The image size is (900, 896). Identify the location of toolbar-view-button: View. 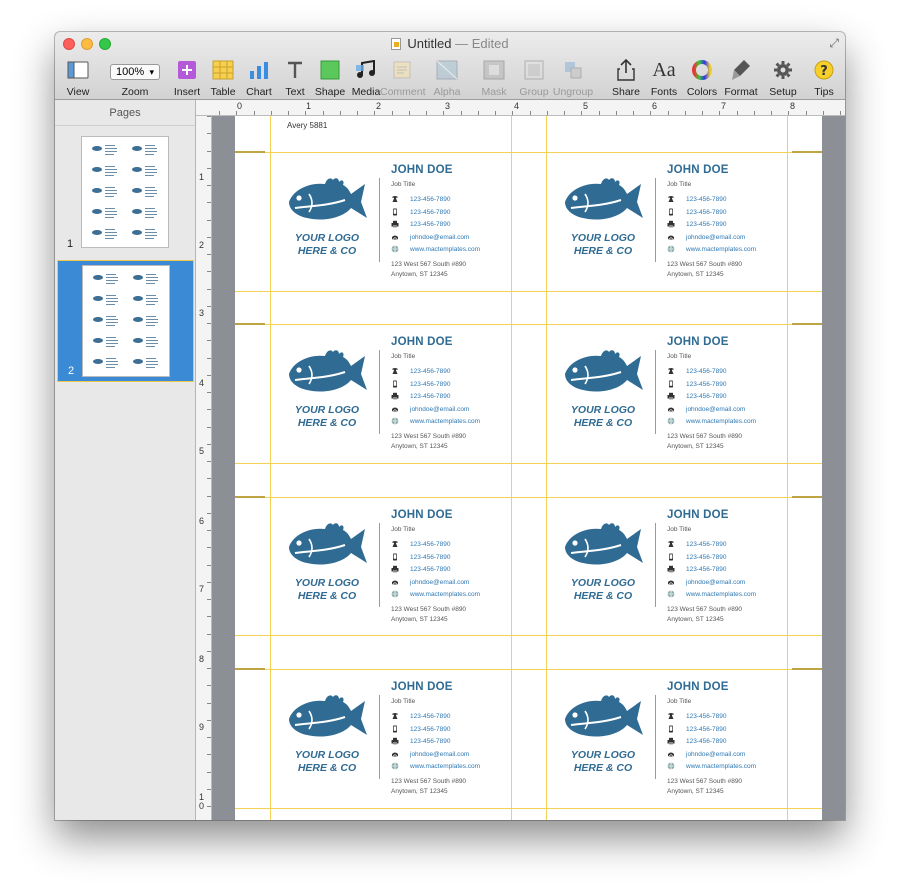
(78, 78).